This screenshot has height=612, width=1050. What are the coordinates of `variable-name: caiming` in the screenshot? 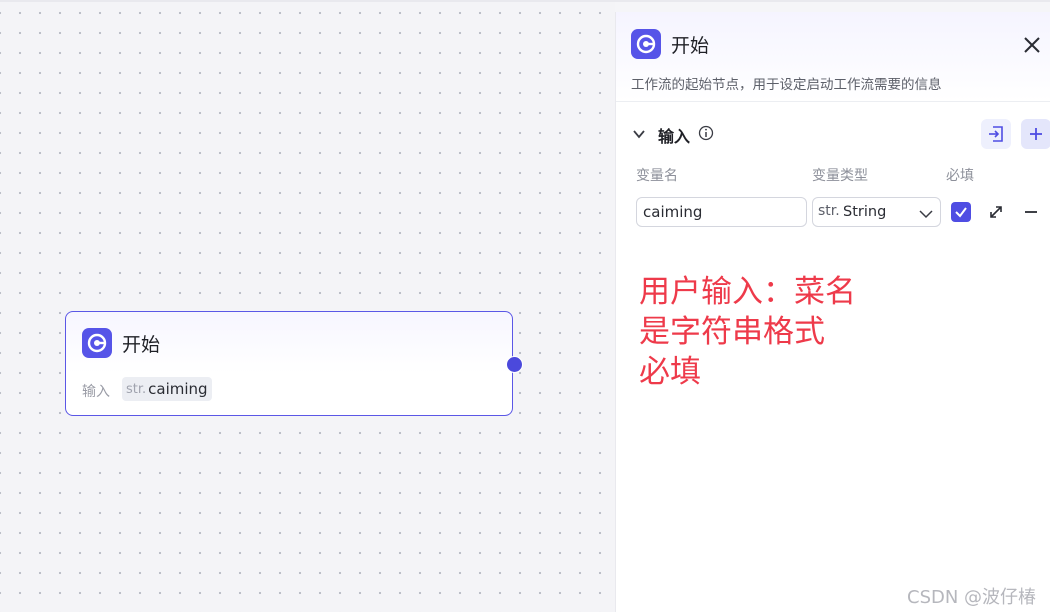 It's located at (178, 389).